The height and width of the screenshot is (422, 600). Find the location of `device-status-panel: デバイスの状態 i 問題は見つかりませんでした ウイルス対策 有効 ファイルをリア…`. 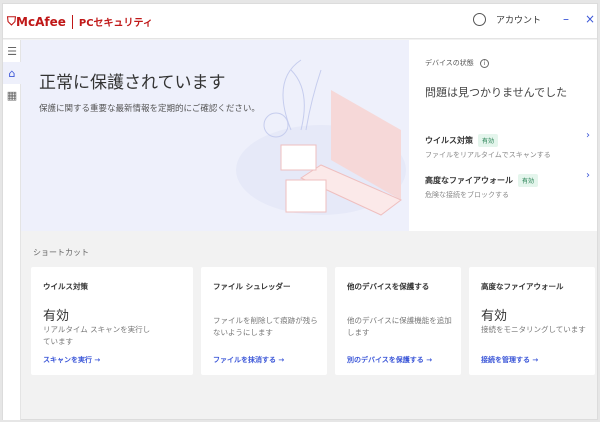

device-status-panel: デバイスの状態 i 問題は見つかりませんでした ウイルス対策 有効 ファイルをリア… is located at coordinates (503, 135).